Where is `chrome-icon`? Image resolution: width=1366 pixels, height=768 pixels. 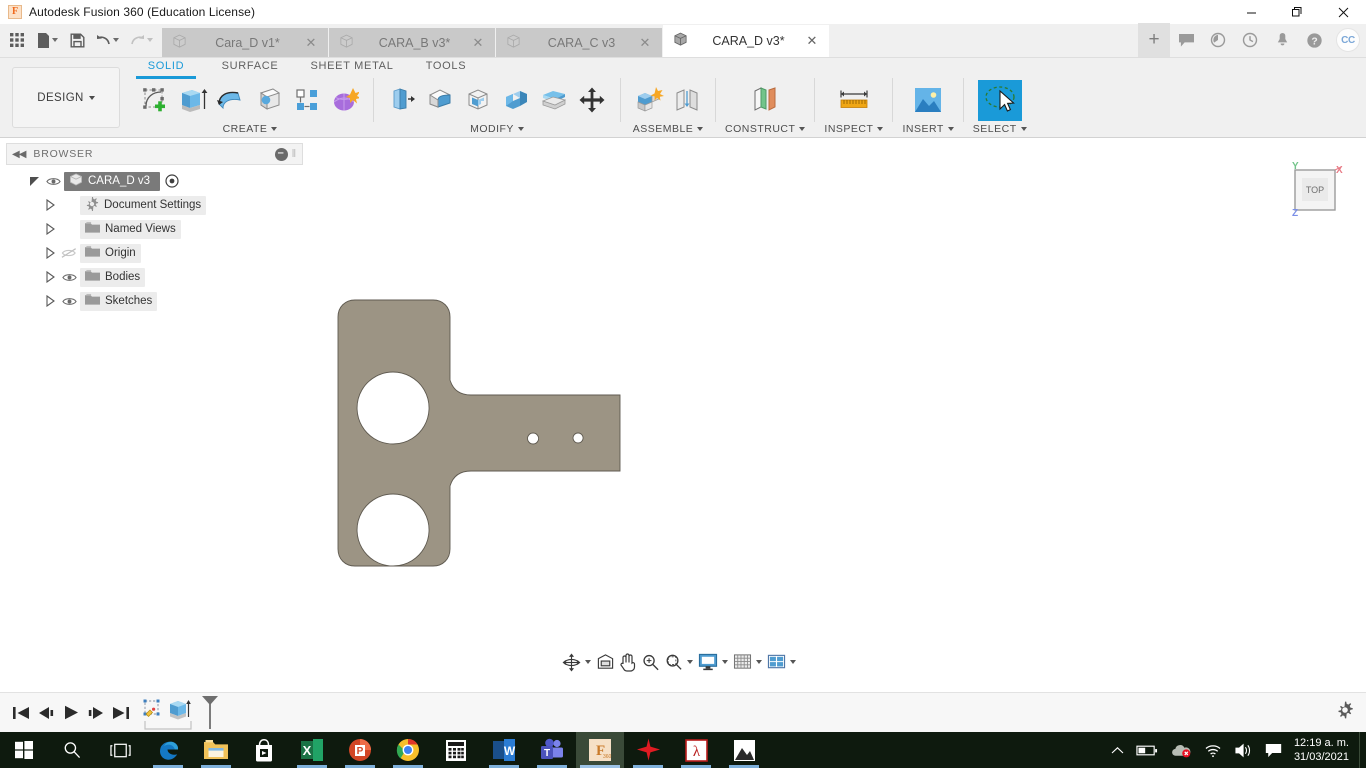 chrome-icon is located at coordinates (408, 750).